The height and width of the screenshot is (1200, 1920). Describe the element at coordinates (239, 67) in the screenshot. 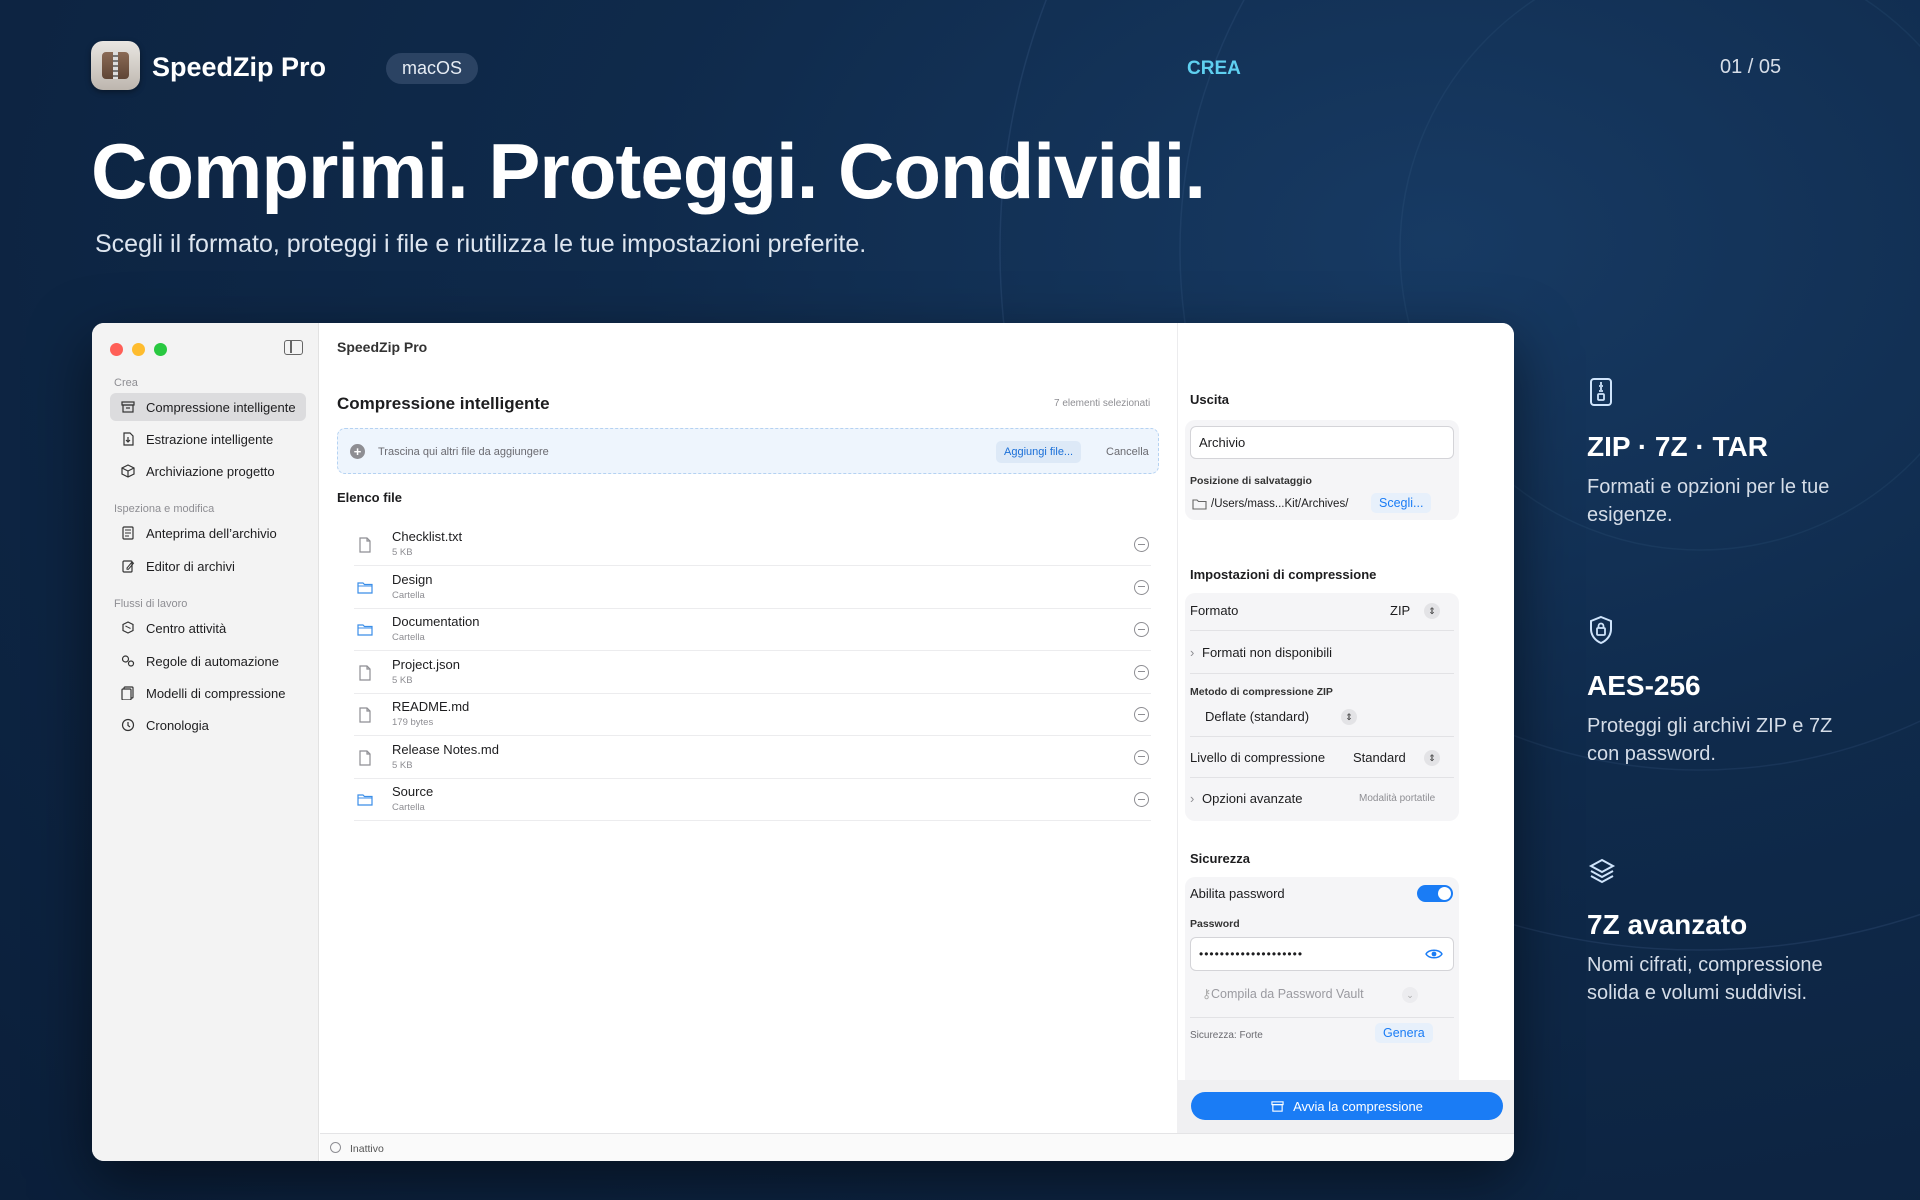

I see `app-name: SpeedZip Pro` at that location.